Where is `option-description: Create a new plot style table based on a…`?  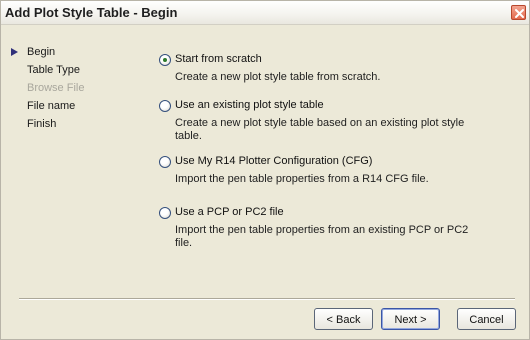 option-description: Create a new plot style table based on a… is located at coordinates (325, 130).